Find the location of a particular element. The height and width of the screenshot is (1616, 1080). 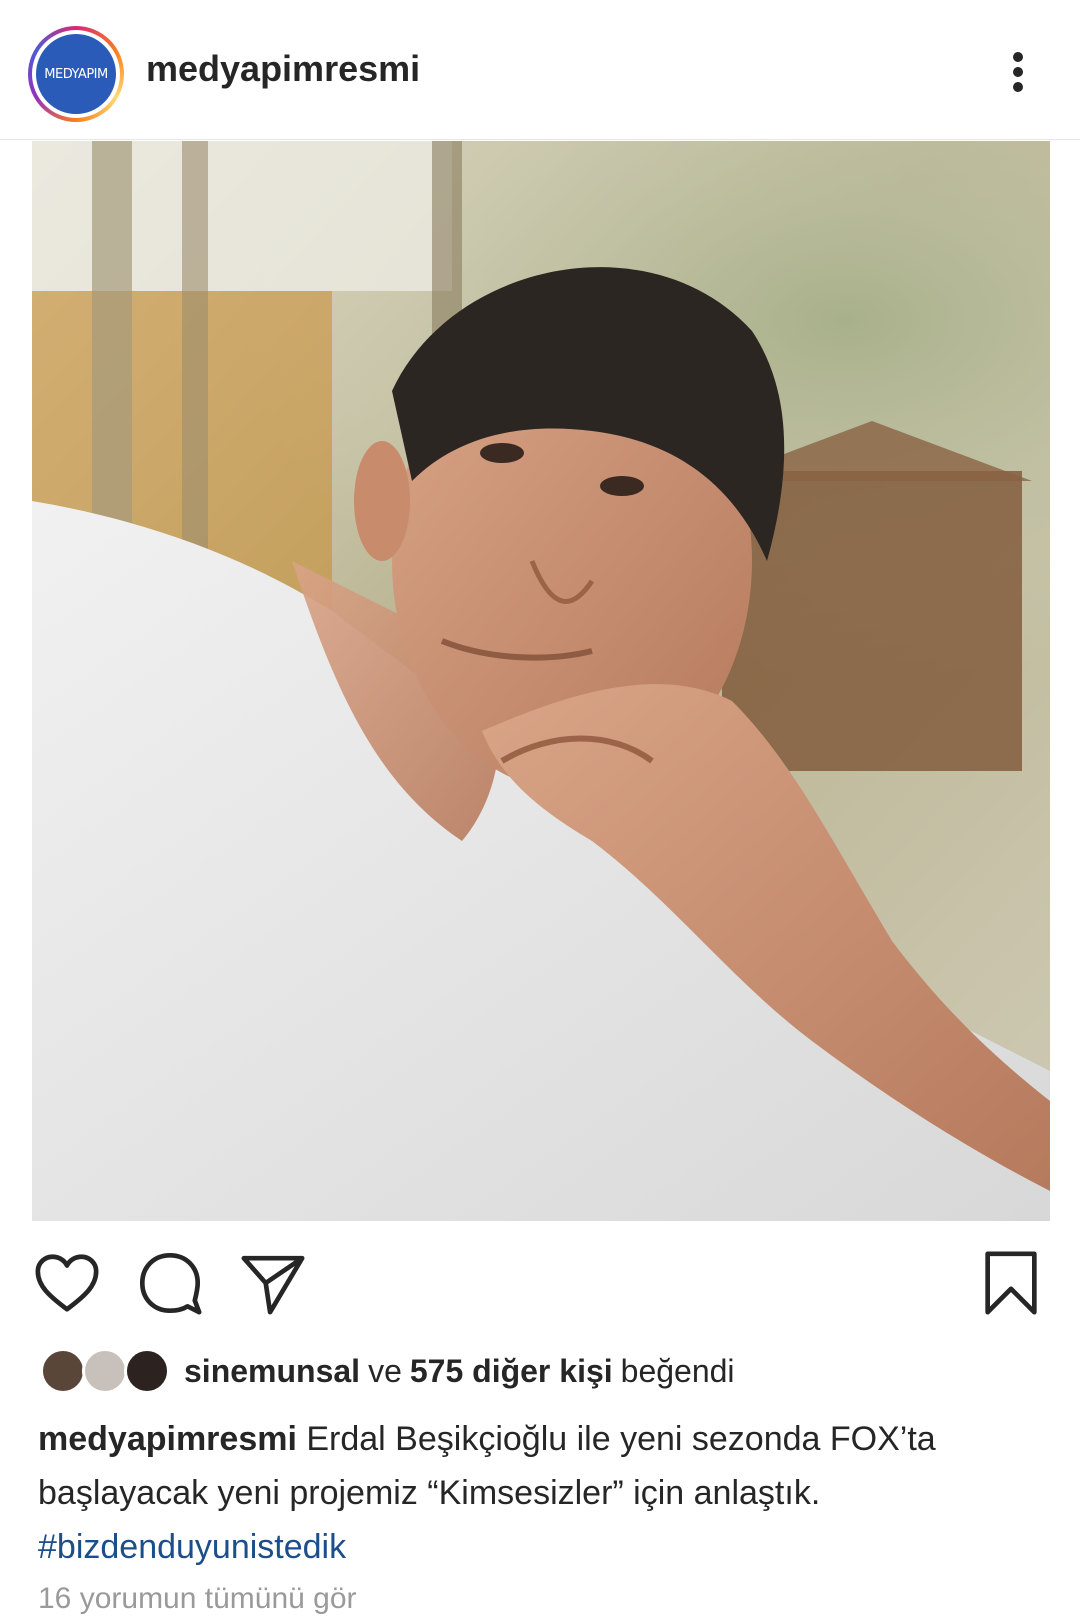

liker-avatars is located at coordinates (110, 1371).